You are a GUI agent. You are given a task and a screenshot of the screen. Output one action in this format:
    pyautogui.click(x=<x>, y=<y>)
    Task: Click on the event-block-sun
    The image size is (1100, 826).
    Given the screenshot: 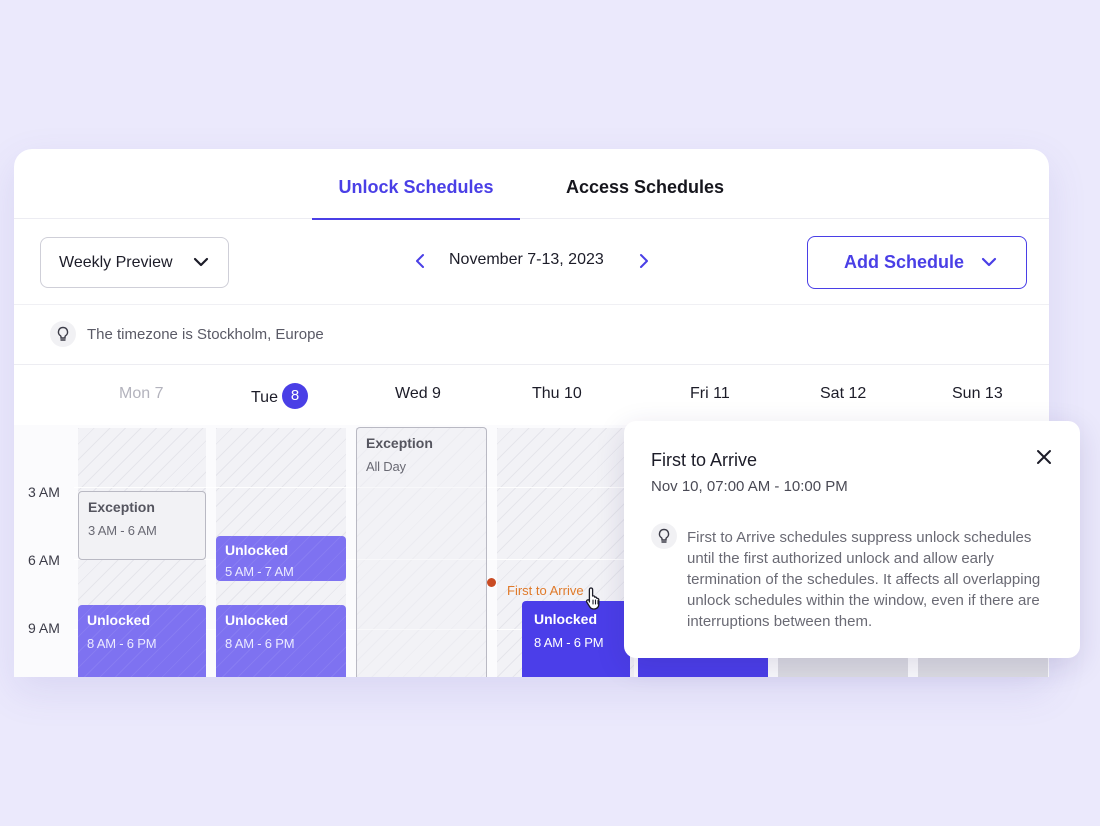 What is the action you would take?
    pyautogui.click(x=983, y=666)
    